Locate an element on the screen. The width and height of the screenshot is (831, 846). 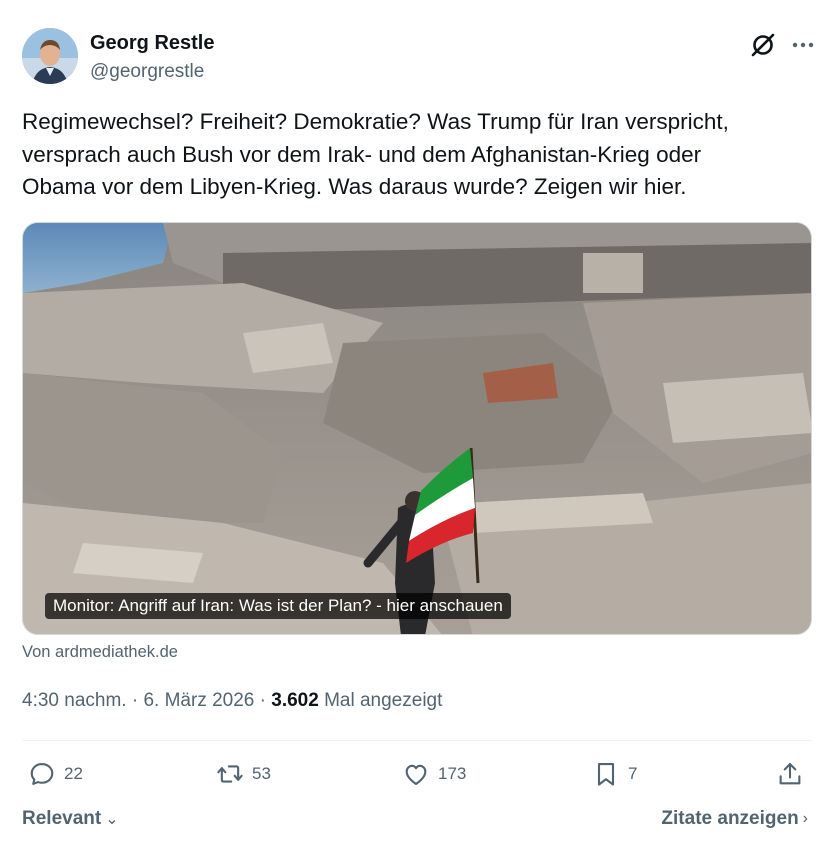
divider is located at coordinates (417, 740).